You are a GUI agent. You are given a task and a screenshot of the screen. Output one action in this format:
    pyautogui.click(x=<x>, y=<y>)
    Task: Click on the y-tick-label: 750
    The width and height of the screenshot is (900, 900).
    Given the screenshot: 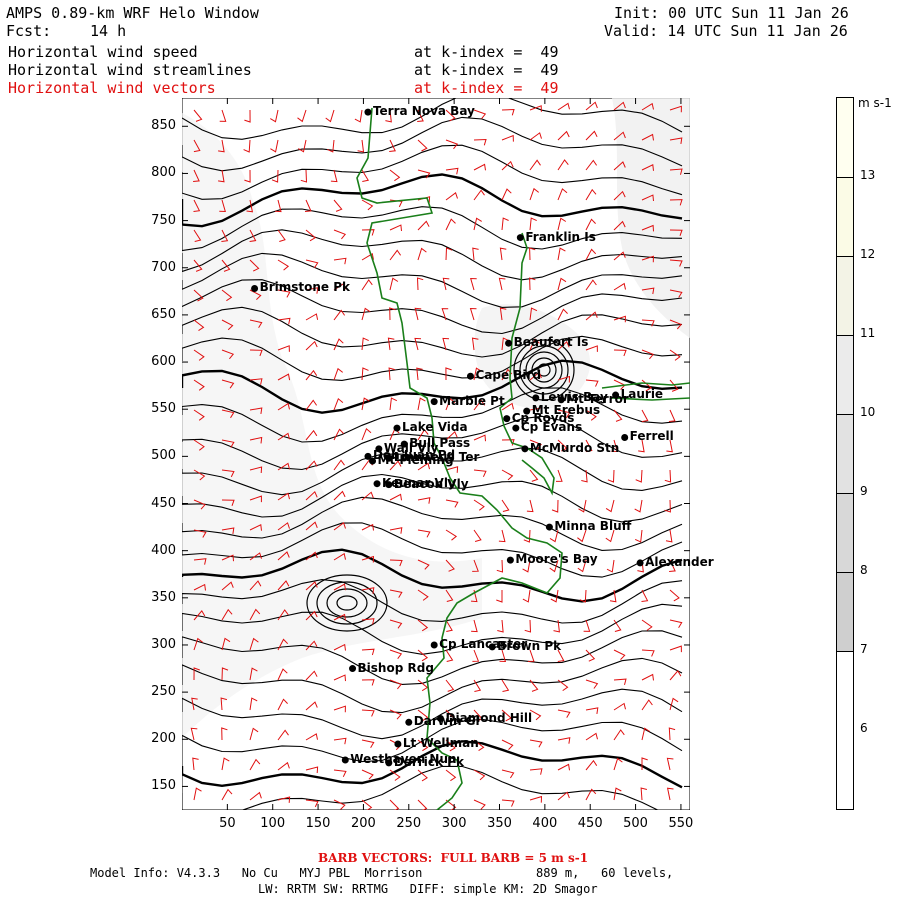 What is the action you would take?
    pyautogui.click(x=163, y=220)
    